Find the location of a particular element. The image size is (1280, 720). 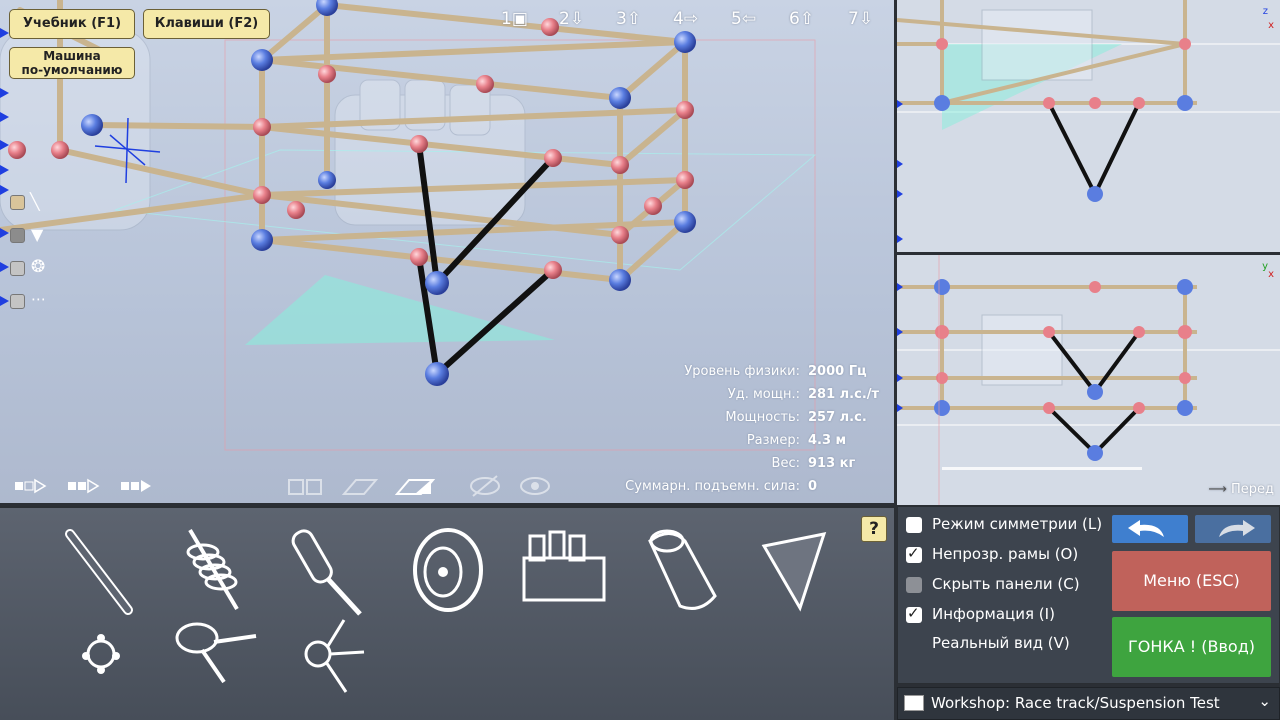

rod-icon is located at coordinates (100, 571).